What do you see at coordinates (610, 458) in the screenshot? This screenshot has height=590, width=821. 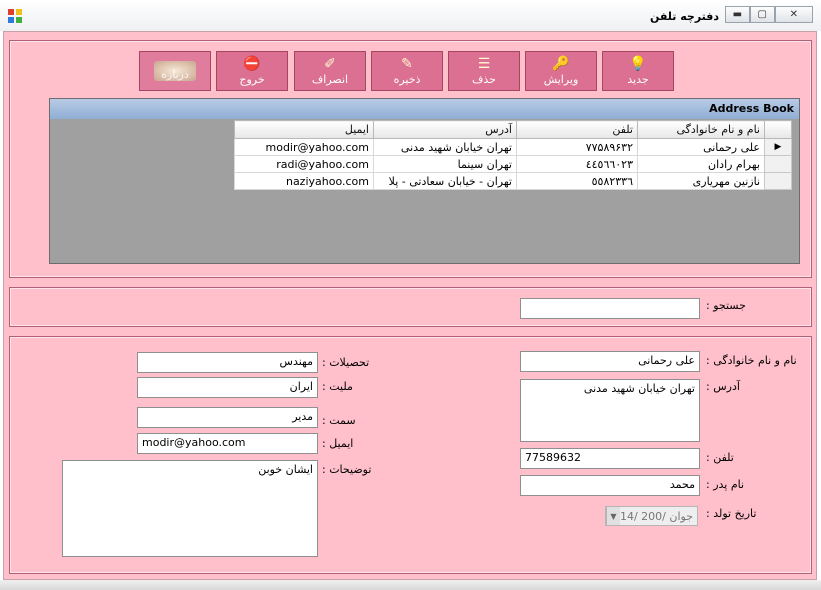 I see `phone-field: 77589632` at bounding box center [610, 458].